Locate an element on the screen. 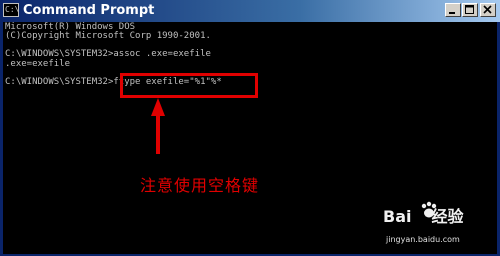 This screenshot has width=500, height=256. paw-icon is located at coordinates (429, 209).